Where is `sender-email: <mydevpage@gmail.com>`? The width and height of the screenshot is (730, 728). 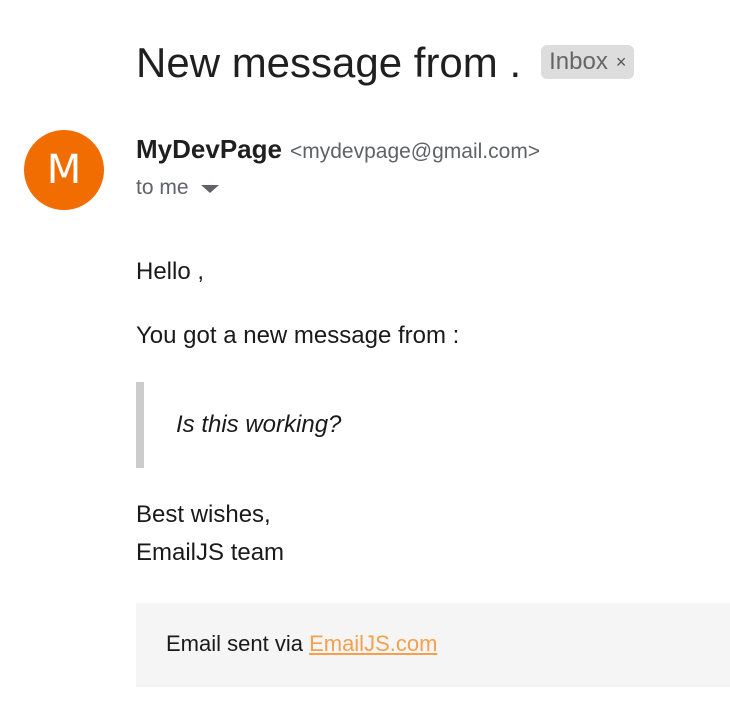 sender-email: <mydevpage@gmail.com> is located at coordinates (415, 151).